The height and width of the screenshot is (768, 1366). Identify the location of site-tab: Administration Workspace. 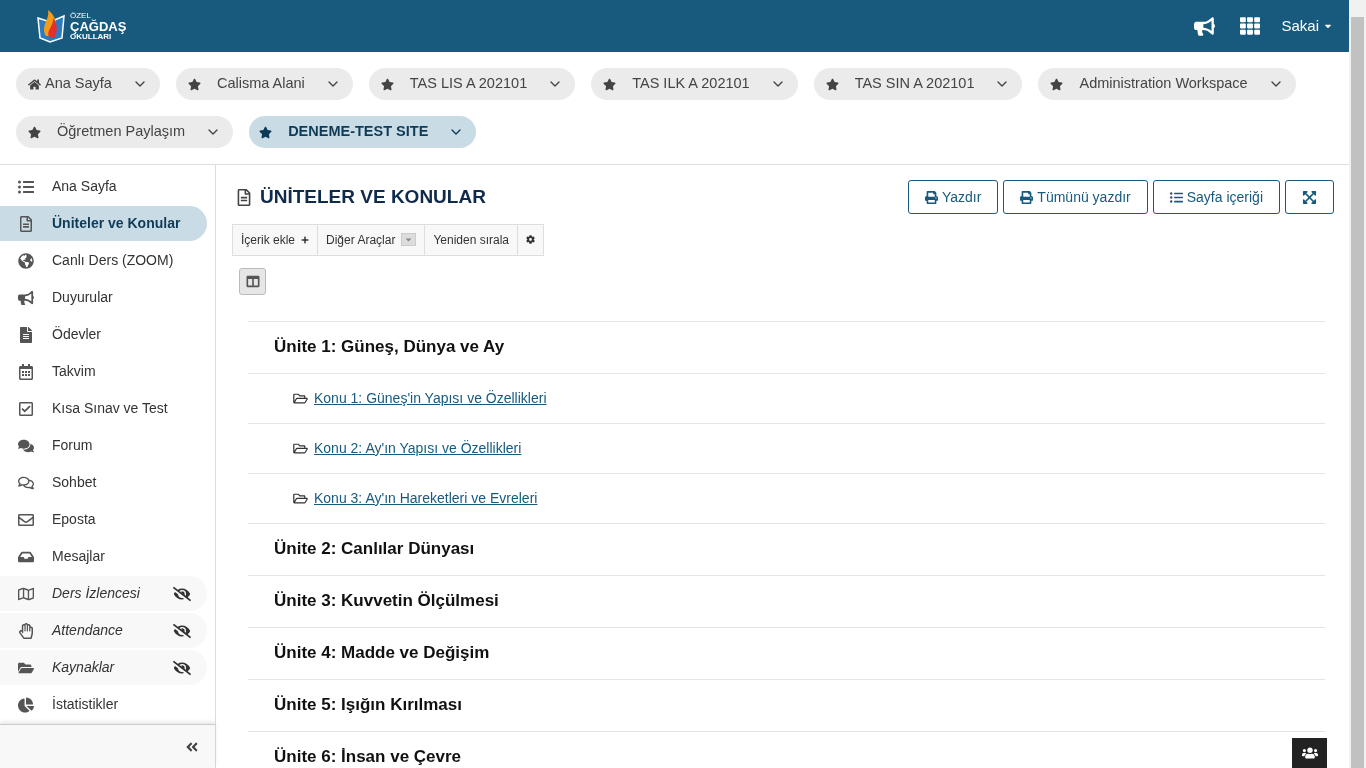
(1167, 84).